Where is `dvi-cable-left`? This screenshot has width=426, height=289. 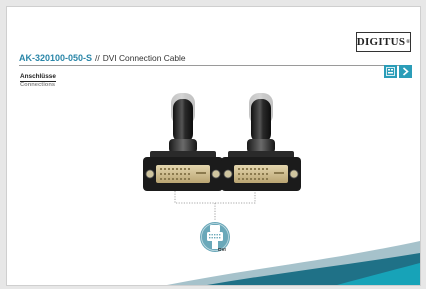 dvi-cable-left is located at coordinates (183, 142).